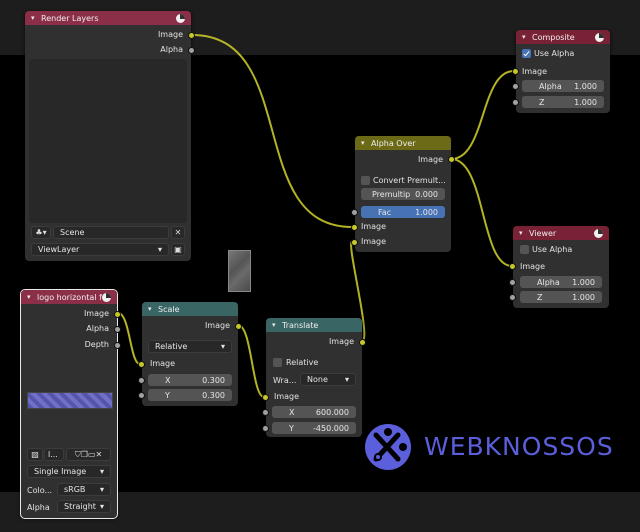 Image resolution: width=640 pixels, height=532 pixels. Describe the element at coordinates (552, 249) in the screenshot. I see `use-alpha-label: Use Alpha` at that location.